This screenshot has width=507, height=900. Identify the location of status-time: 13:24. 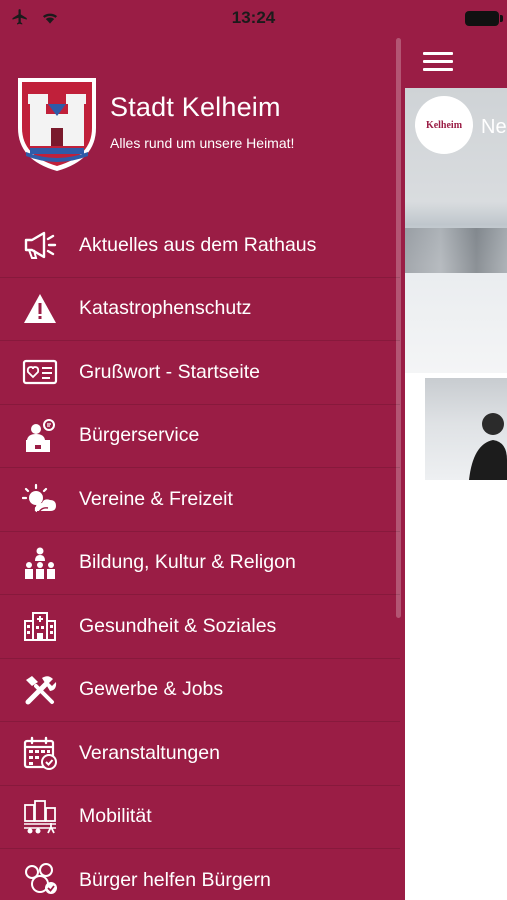
(253, 17).